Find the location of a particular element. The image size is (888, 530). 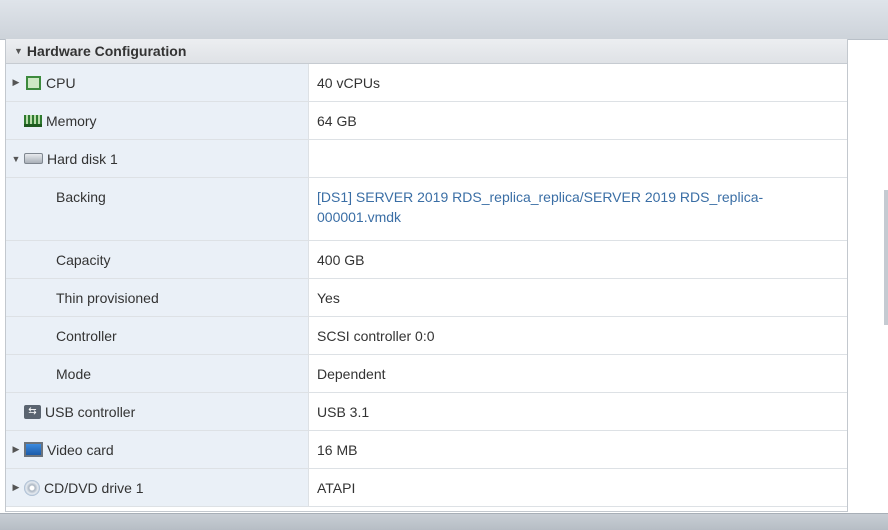

video-card-icon is located at coordinates (33, 449).